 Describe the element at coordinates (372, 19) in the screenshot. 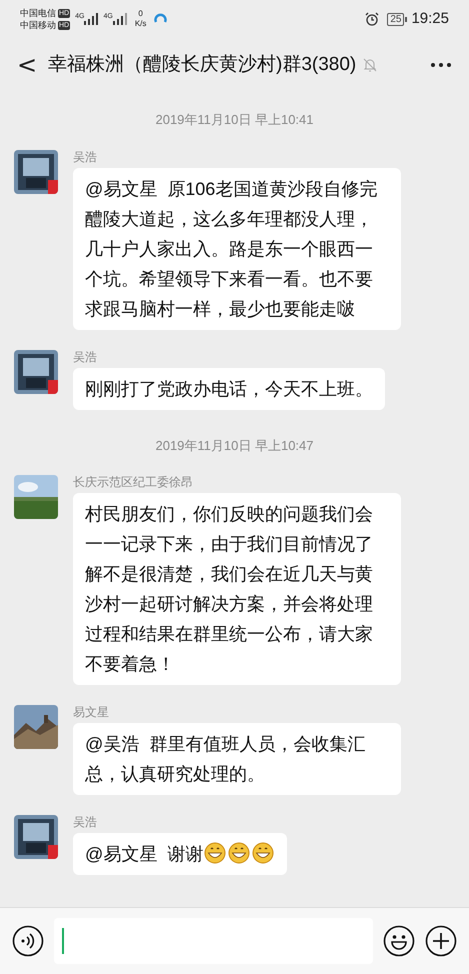

I see `alarm-icon` at that location.